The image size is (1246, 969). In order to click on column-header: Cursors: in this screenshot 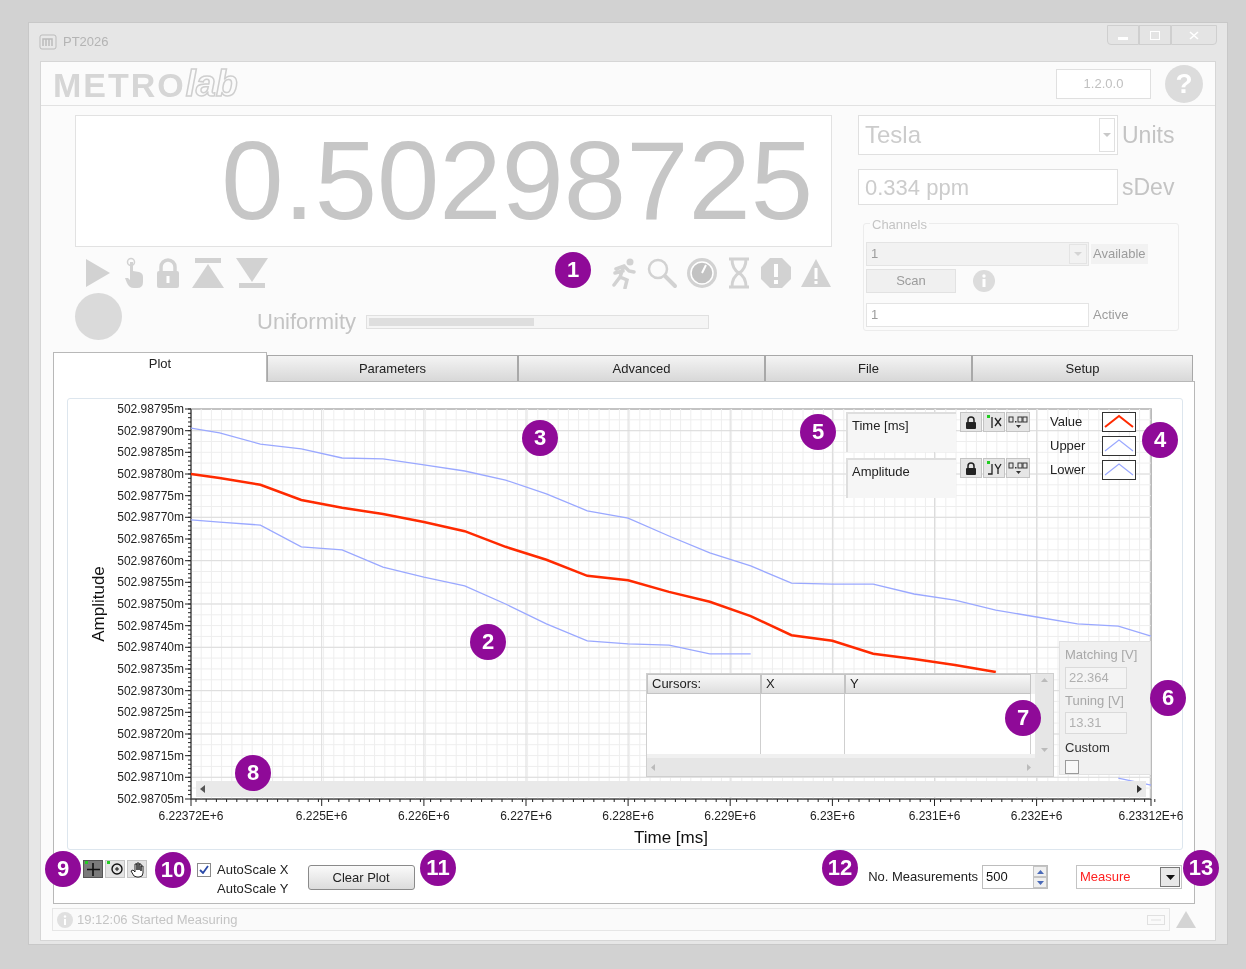, I will do `click(704, 684)`.